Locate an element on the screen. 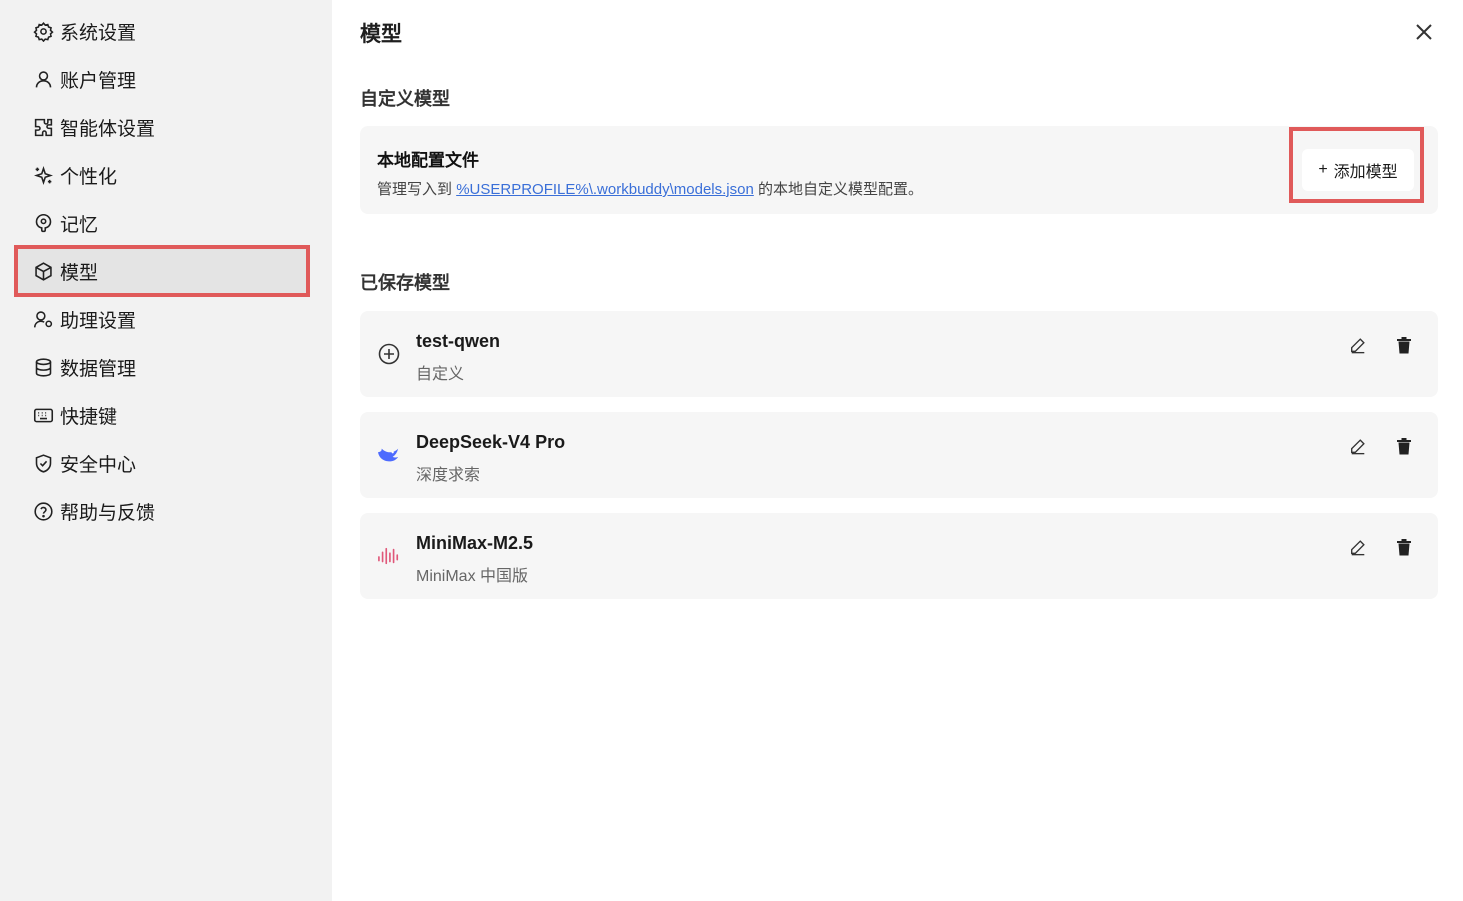 The height and width of the screenshot is (901, 1463). sparkle-icon is located at coordinates (43, 175).